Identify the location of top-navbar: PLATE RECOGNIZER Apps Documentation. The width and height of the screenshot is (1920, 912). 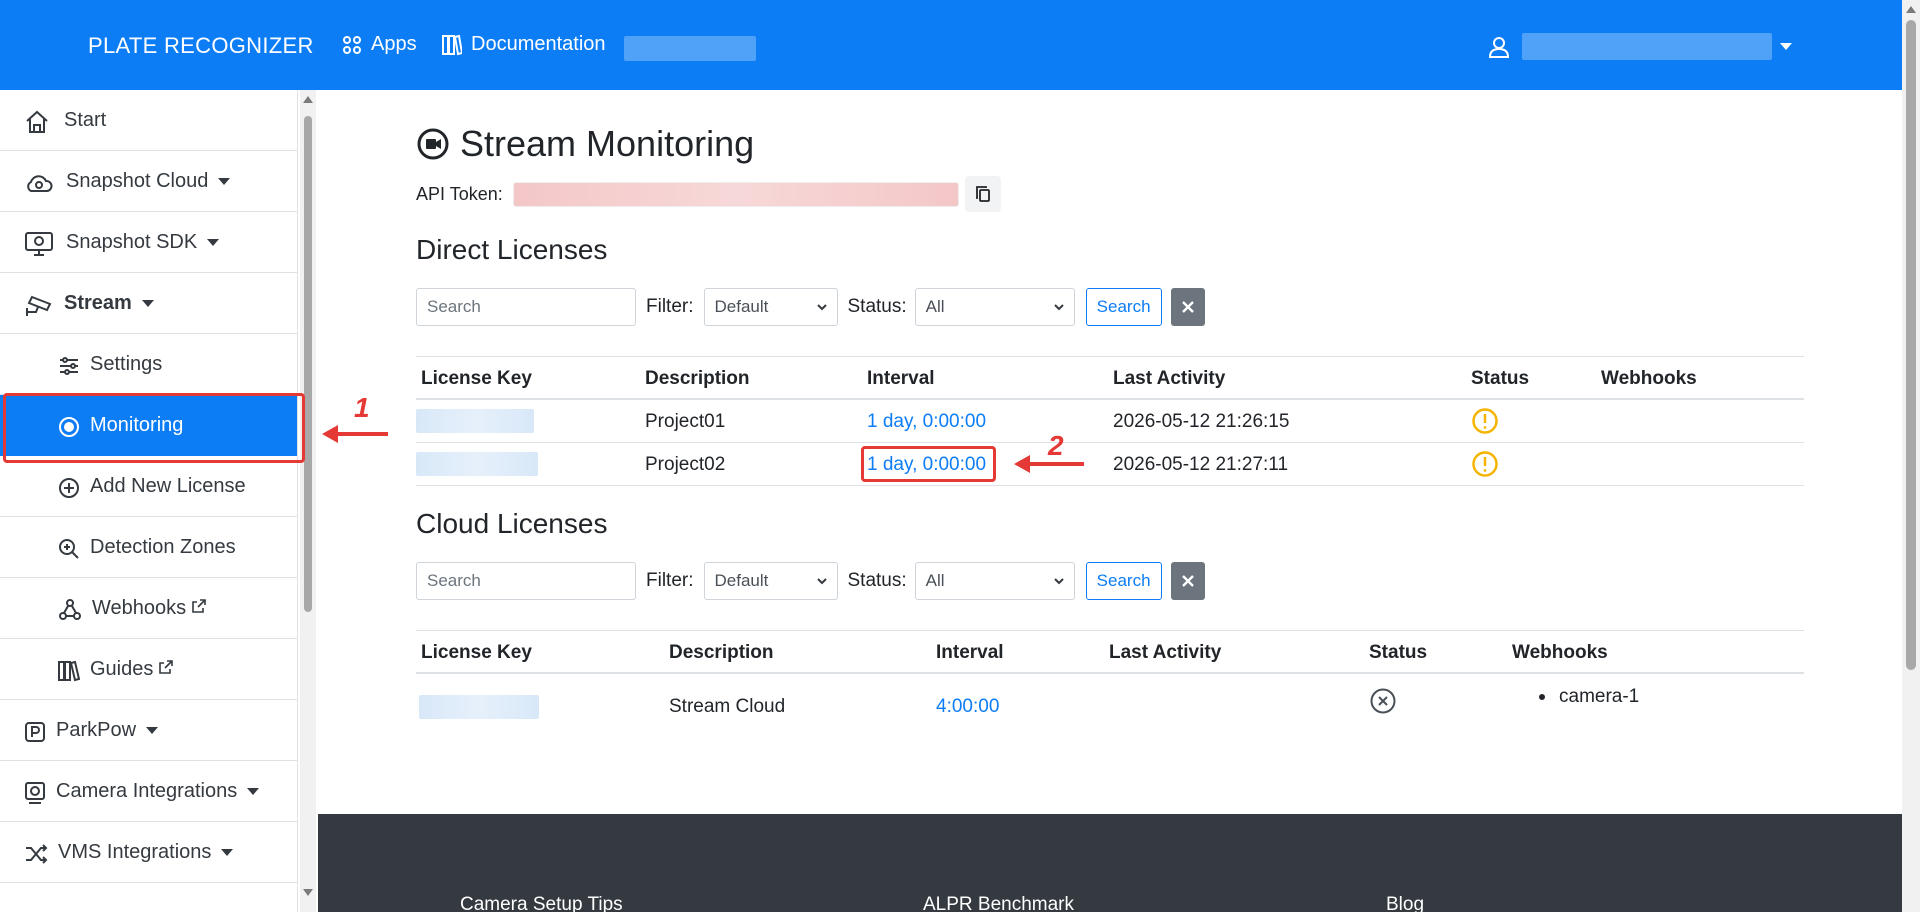
(951, 45).